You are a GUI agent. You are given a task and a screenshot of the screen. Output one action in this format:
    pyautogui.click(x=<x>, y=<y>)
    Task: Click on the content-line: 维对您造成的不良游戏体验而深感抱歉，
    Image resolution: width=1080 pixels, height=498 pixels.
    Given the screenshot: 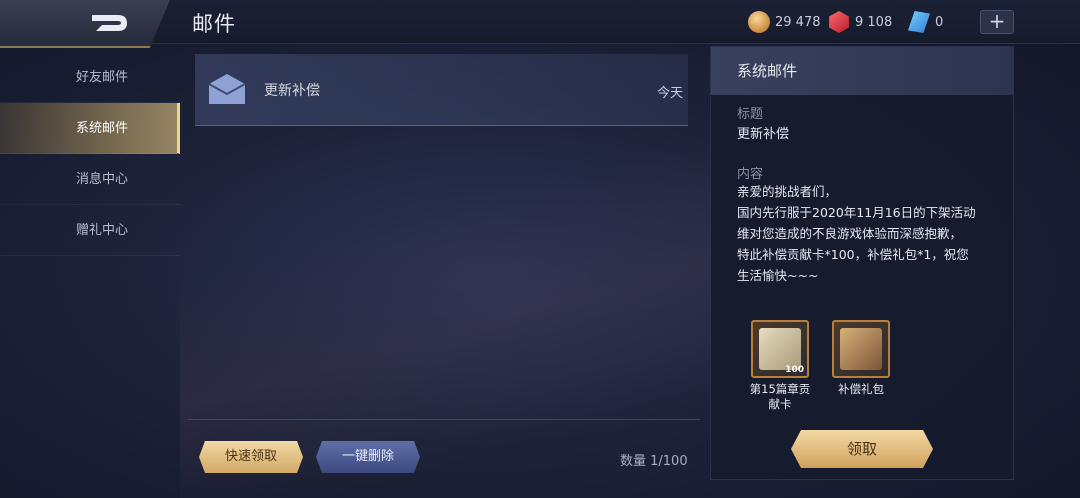 What is the action you would take?
    pyautogui.click(x=850, y=233)
    